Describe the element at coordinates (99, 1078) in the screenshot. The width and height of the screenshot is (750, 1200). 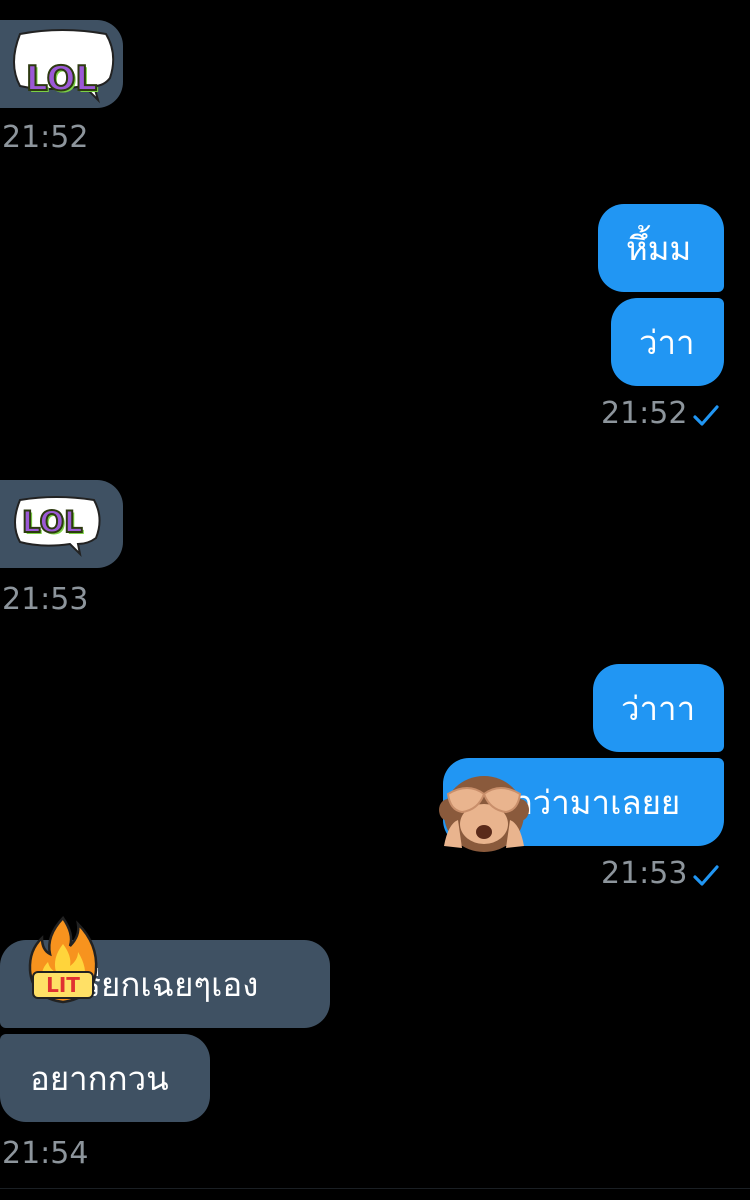
I see `message-text: อยากกวน` at that location.